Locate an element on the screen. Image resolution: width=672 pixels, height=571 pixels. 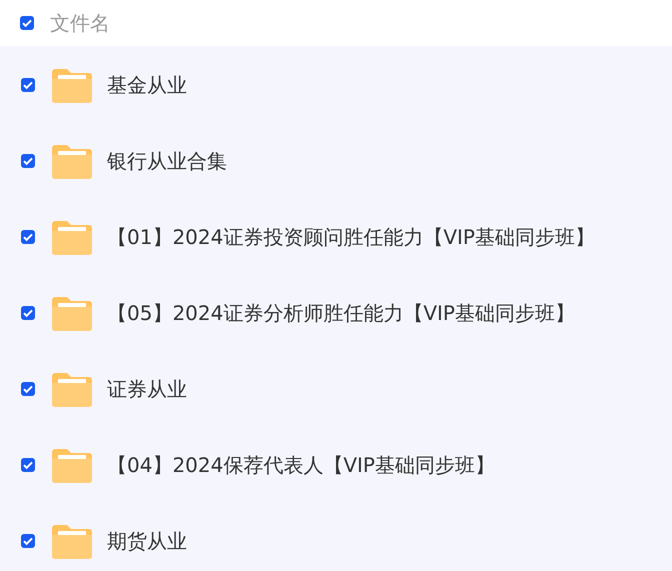
file-name: 银行从业合集 is located at coordinates (167, 161).